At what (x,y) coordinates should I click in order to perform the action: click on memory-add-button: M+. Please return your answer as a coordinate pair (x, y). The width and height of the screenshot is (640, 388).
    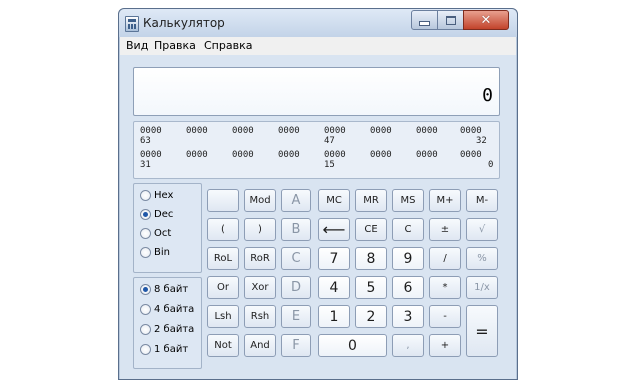
    Looking at the image, I should click on (445, 200).